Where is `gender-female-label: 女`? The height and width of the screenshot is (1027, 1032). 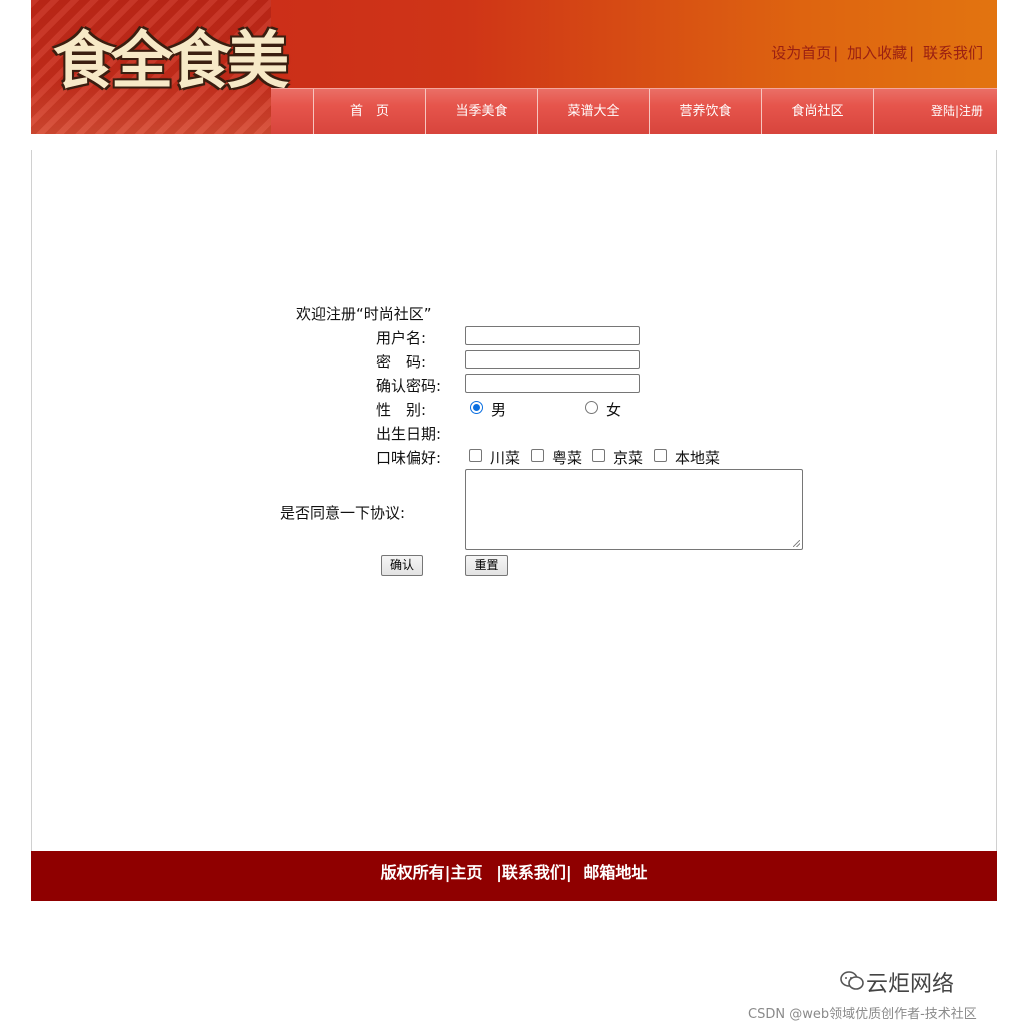 gender-female-label: 女 is located at coordinates (614, 410).